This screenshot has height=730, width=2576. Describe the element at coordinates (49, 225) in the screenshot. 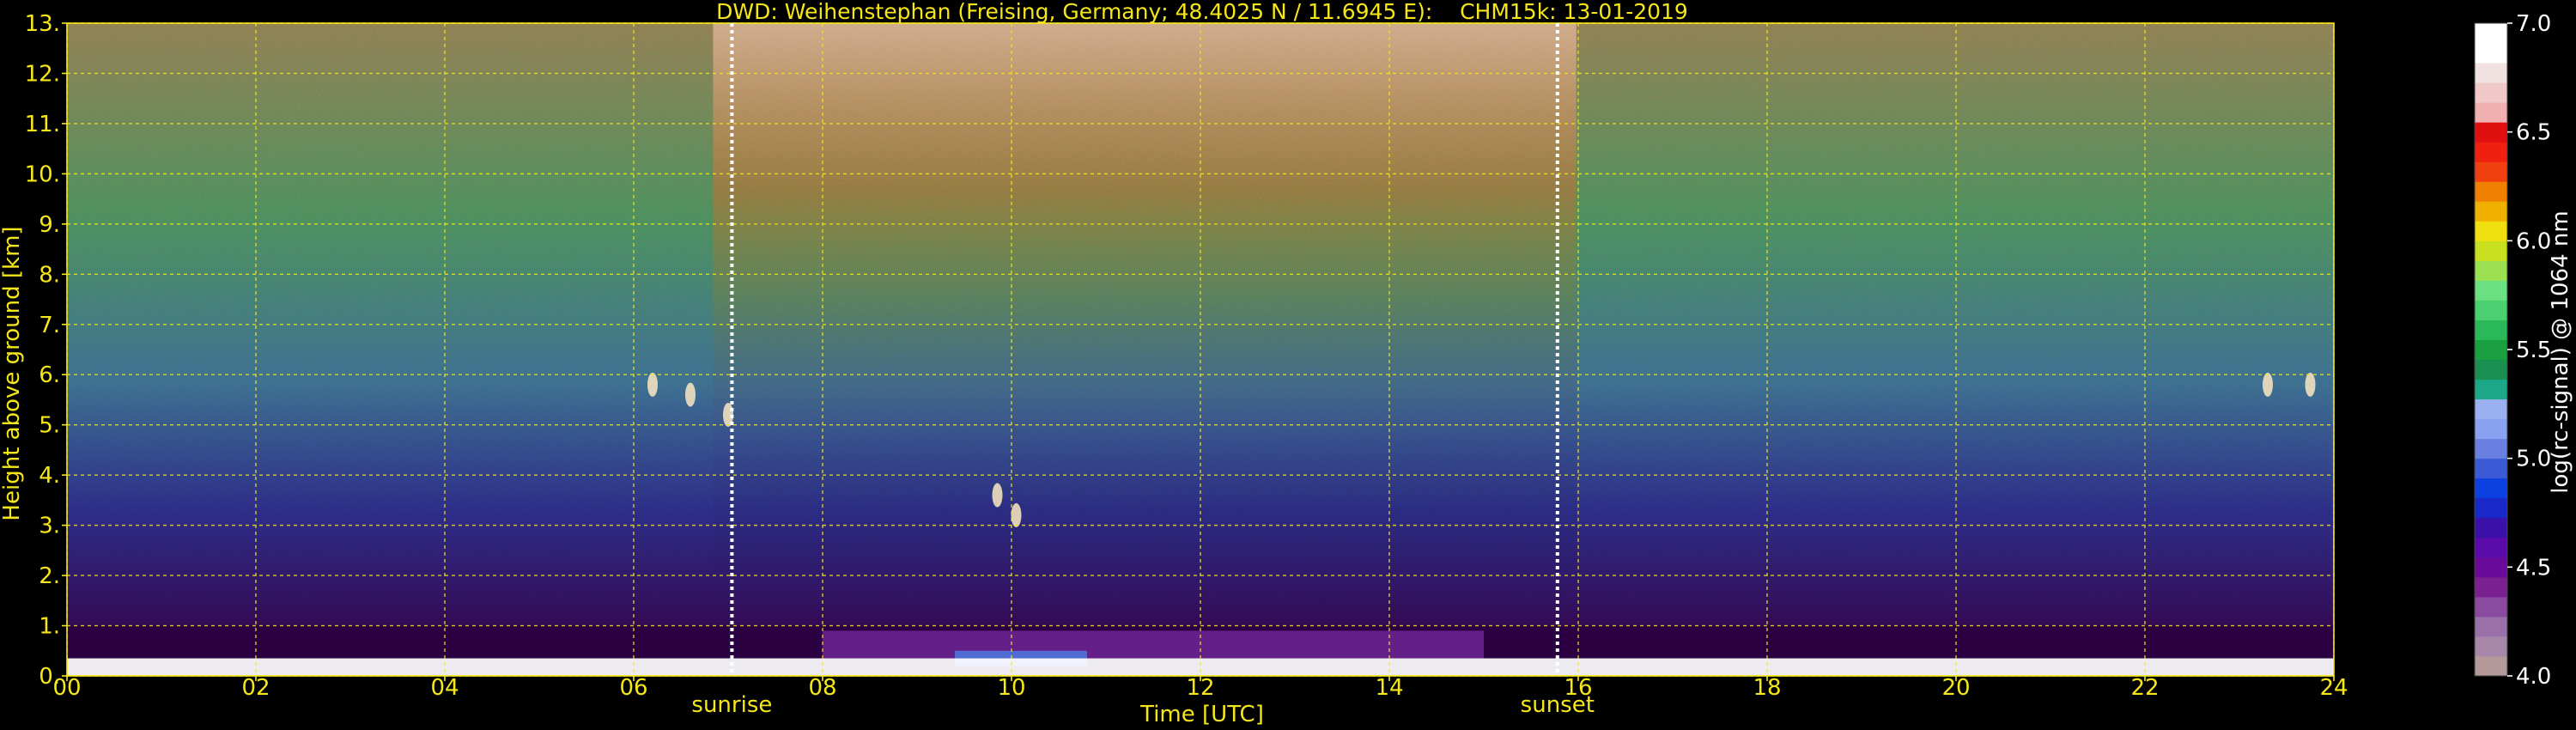

I see `y-tick-label: 9.` at that location.